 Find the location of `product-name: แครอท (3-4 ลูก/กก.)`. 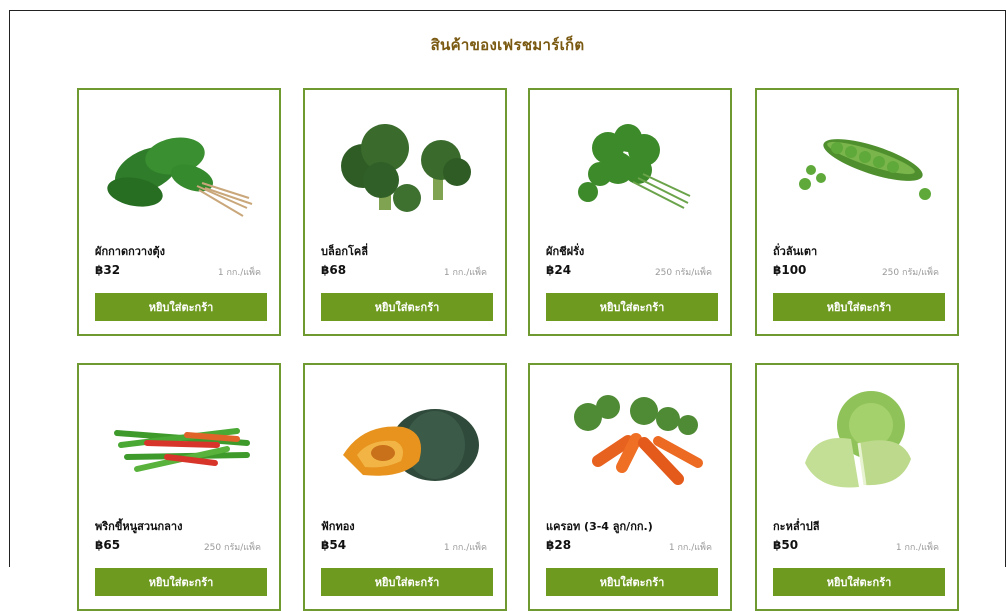

product-name: แครอท (3-4 ลูก/กก.) is located at coordinates (599, 526).